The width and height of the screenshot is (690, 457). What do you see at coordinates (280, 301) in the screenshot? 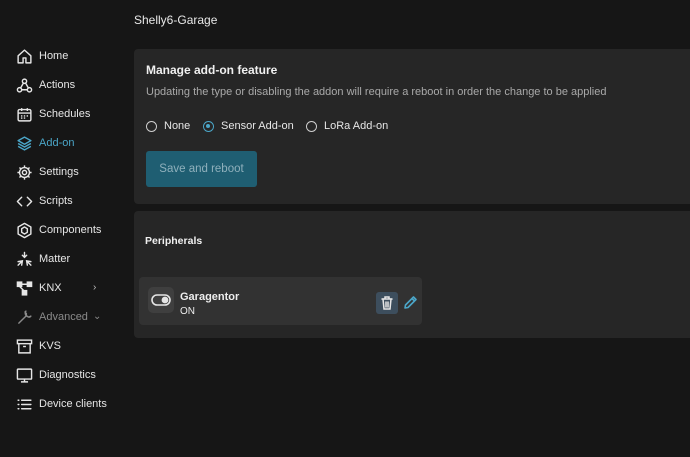
I see `peripheral-item: Garagentor ON` at bounding box center [280, 301].